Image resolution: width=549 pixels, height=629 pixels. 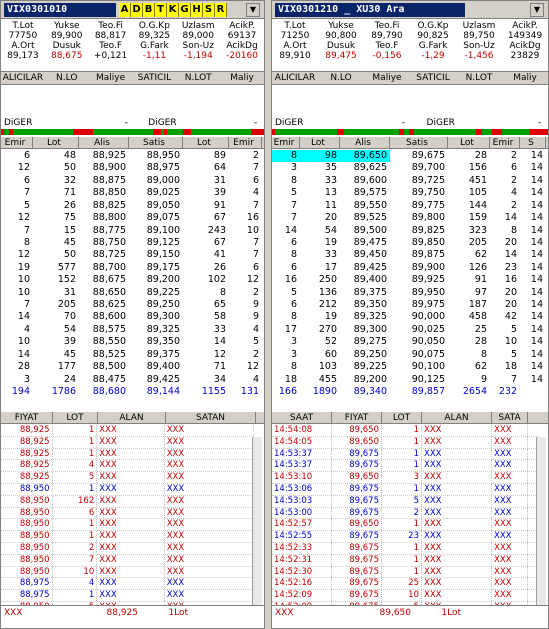 I want to click on book-row: 7 205 88,625 89,250 65 9, so click(x=132, y=305).